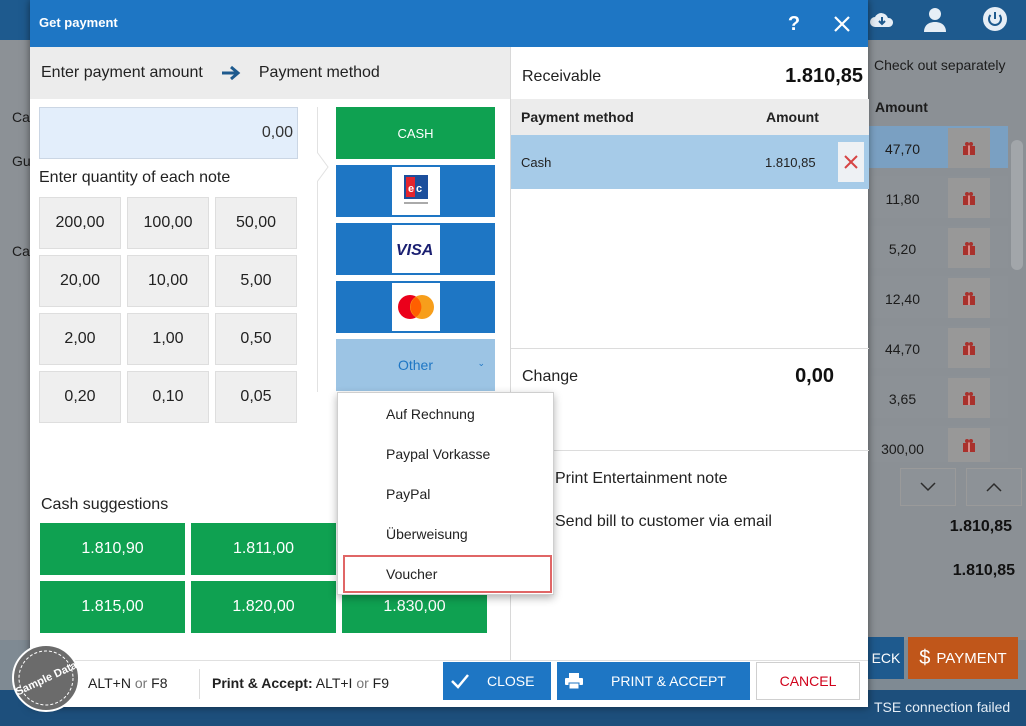  I want to click on bg-total-1: 1.810,85, so click(980, 526).